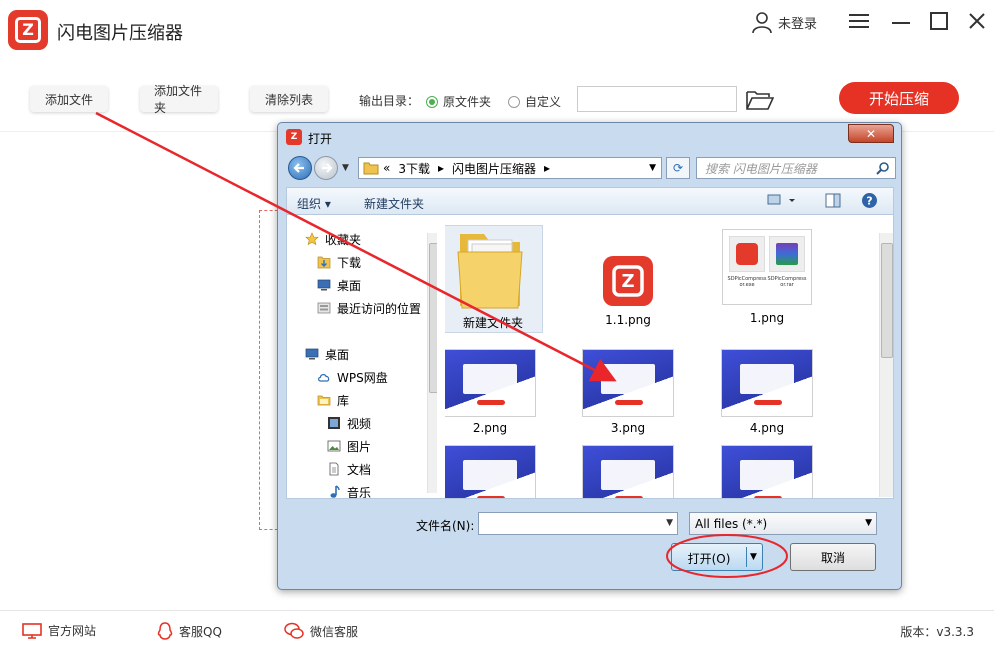  I want to click on preview-pane-button, so click(833, 202).